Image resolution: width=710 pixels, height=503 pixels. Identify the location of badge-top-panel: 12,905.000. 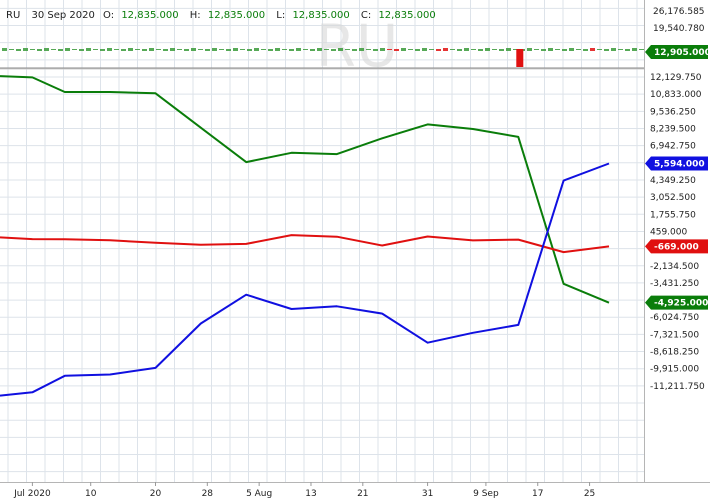
(677, 52).